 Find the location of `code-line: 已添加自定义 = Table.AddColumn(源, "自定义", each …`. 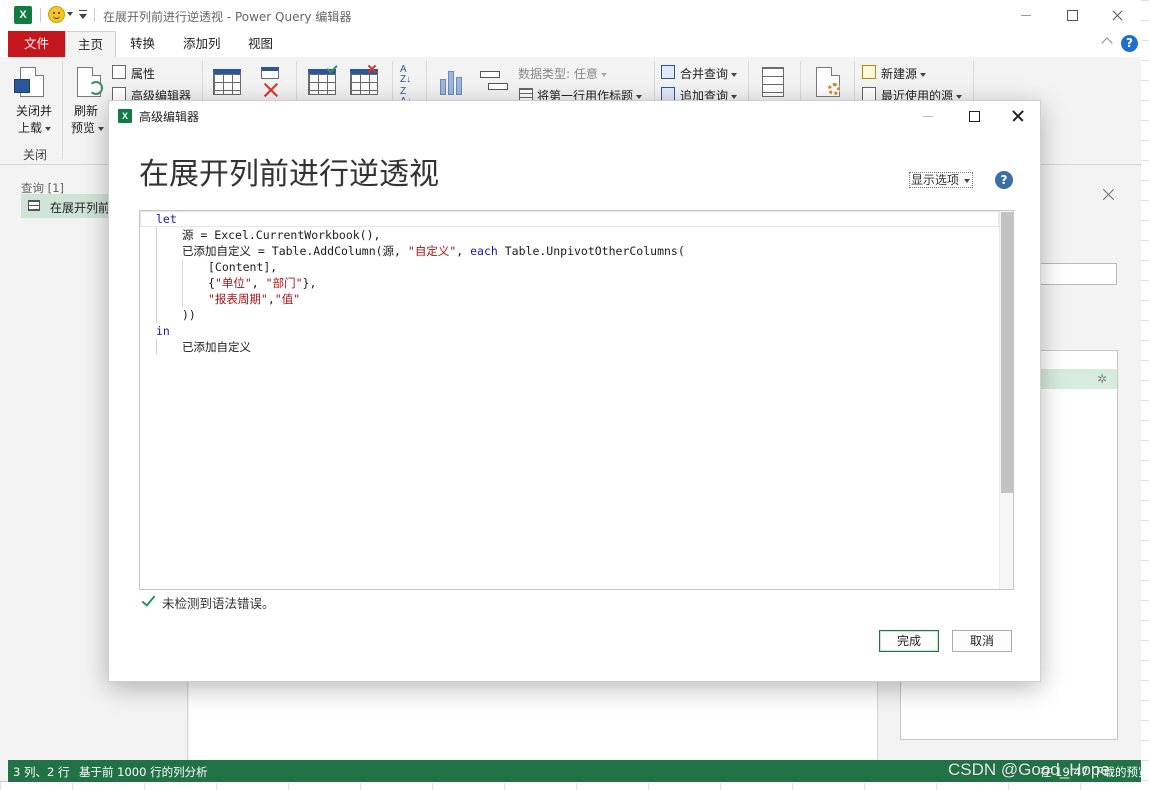

code-line: 已添加自定义 = Table.AddColumn(源, "自定义", each … is located at coordinates (420, 251).